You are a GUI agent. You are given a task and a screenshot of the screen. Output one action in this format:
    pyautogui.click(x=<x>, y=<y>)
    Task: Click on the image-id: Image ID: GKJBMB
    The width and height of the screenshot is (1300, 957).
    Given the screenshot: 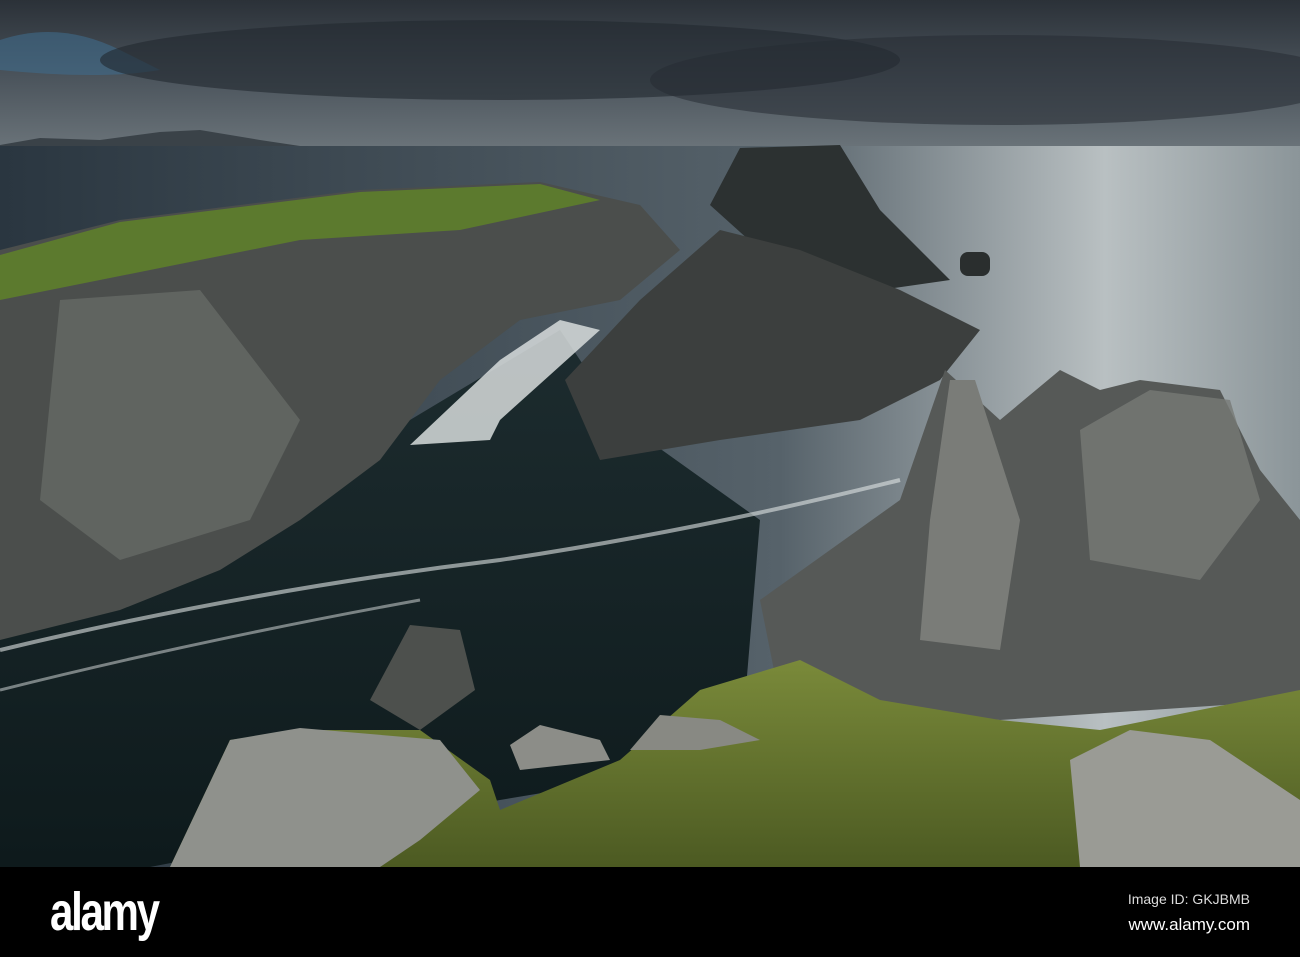 What is the action you would take?
    pyautogui.click(x=1188, y=899)
    